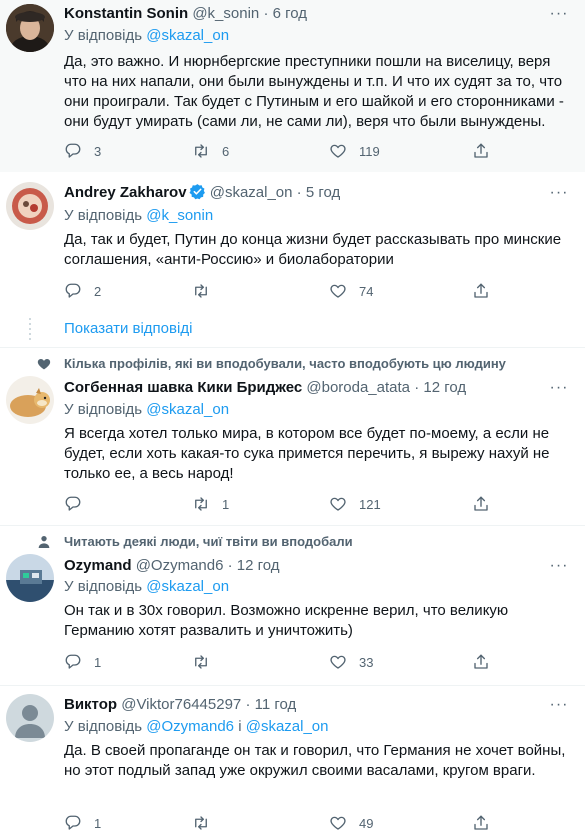 The height and width of the screenshot is (836, 585). I want to click on tweet-time: 6 год, so click(290, 13).